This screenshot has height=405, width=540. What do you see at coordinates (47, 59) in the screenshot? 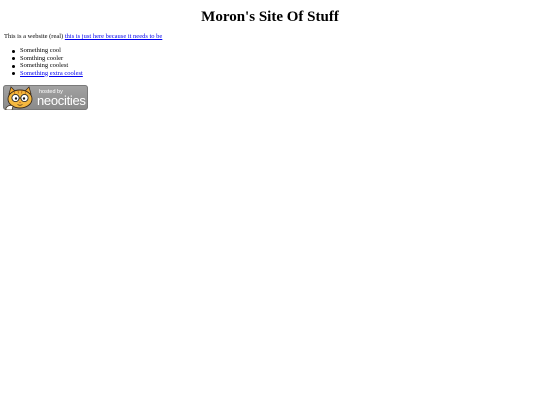
I see `list-item: Somthing cooler` at bounding box center [47, 59].